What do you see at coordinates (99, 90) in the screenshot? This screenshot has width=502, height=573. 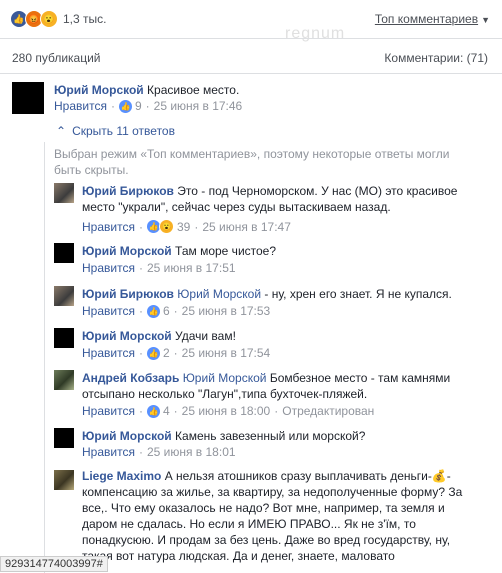 I see `comment-author: Юрий Морской` at bounding box center [99, 90].